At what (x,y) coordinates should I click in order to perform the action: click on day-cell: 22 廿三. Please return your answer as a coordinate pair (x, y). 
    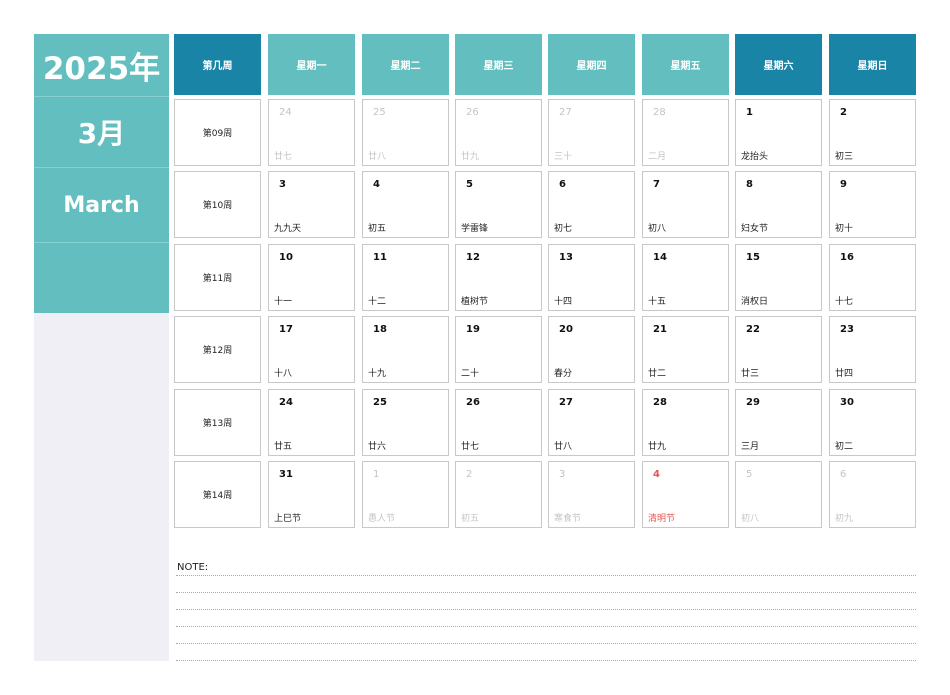
    Looking at the image, I should click on (778, 349).